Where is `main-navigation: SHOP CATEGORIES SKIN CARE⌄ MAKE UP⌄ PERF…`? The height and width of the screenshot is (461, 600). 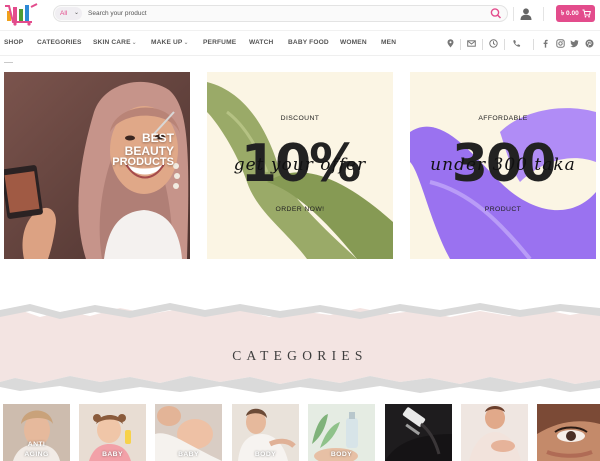
main-navigation: SHOP CATEGORIES SKIN CARE⌄ MAKE UP⌄ PERF… is located at coordinates (300, 43).